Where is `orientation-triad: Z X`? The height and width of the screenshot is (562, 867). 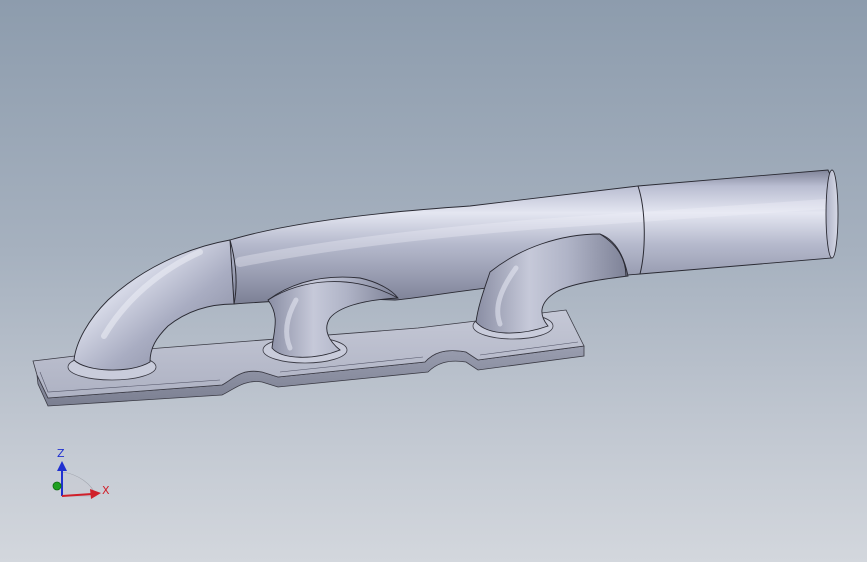 orientation-triad: Z X is located at coordinates (81, 473).